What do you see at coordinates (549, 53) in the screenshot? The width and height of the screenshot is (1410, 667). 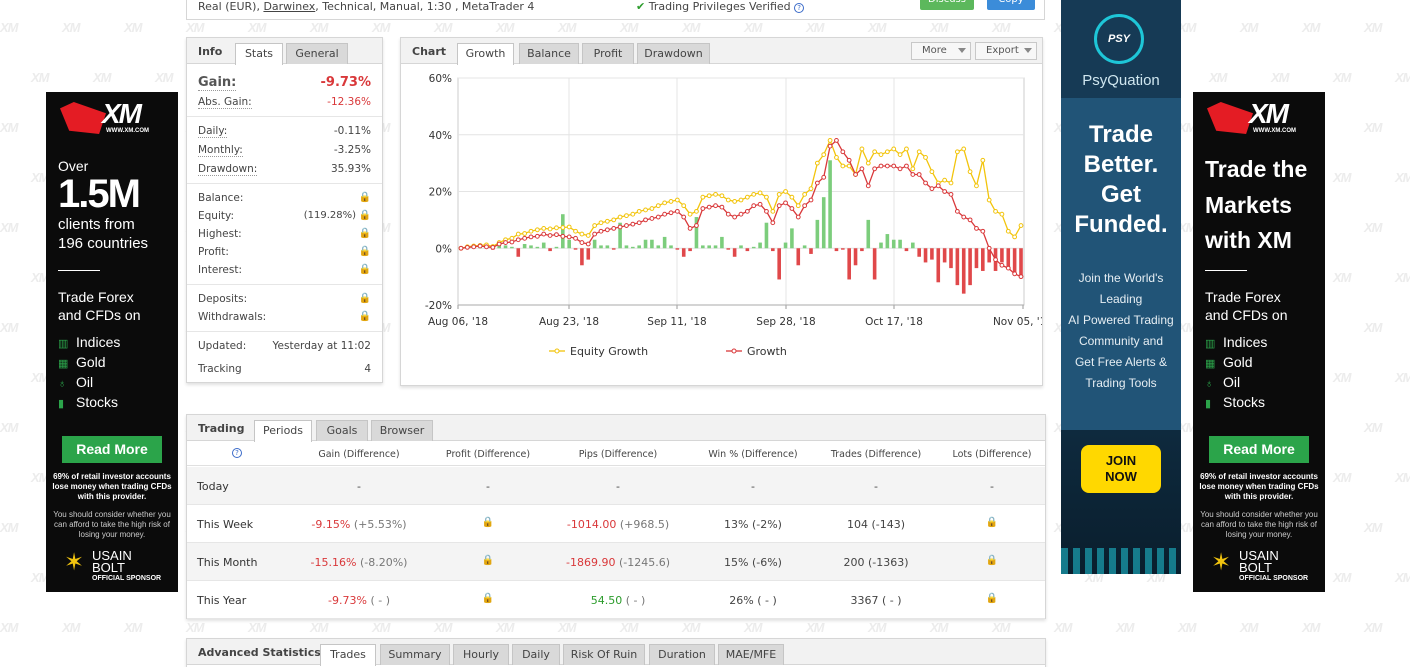 I see `tab-balance: Balance` at bounding box center [549, 53].